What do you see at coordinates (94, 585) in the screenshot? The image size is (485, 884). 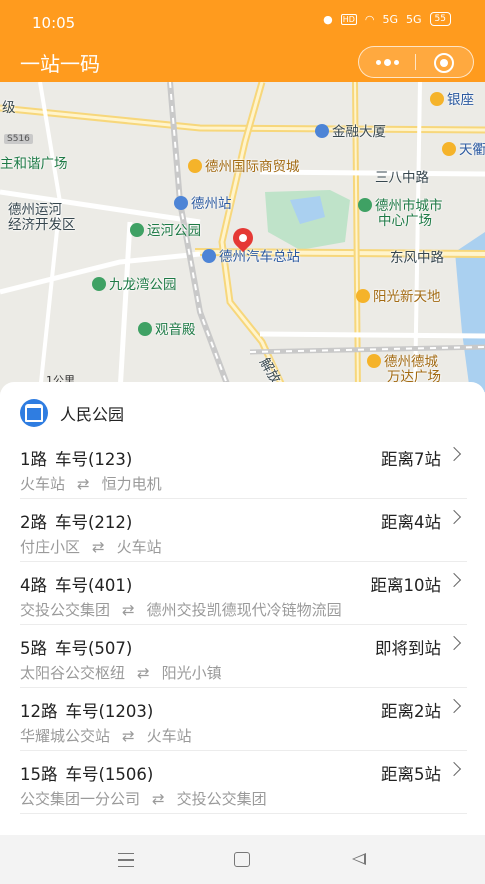 I see `route-bus-no: 车号(401)` at bounding box center [94, 585].